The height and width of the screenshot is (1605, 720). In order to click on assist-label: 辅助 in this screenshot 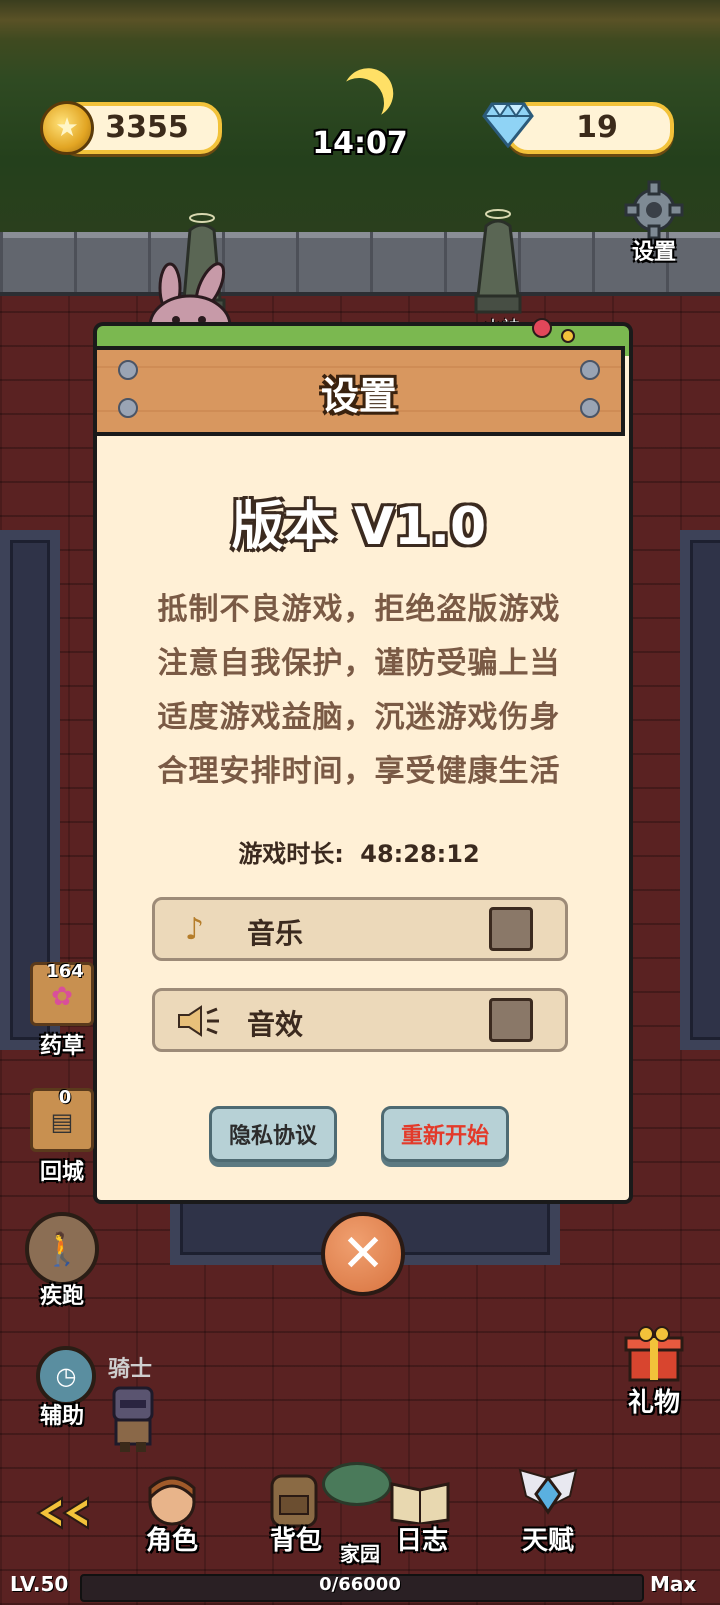, I will do `click(61, 1416)`.